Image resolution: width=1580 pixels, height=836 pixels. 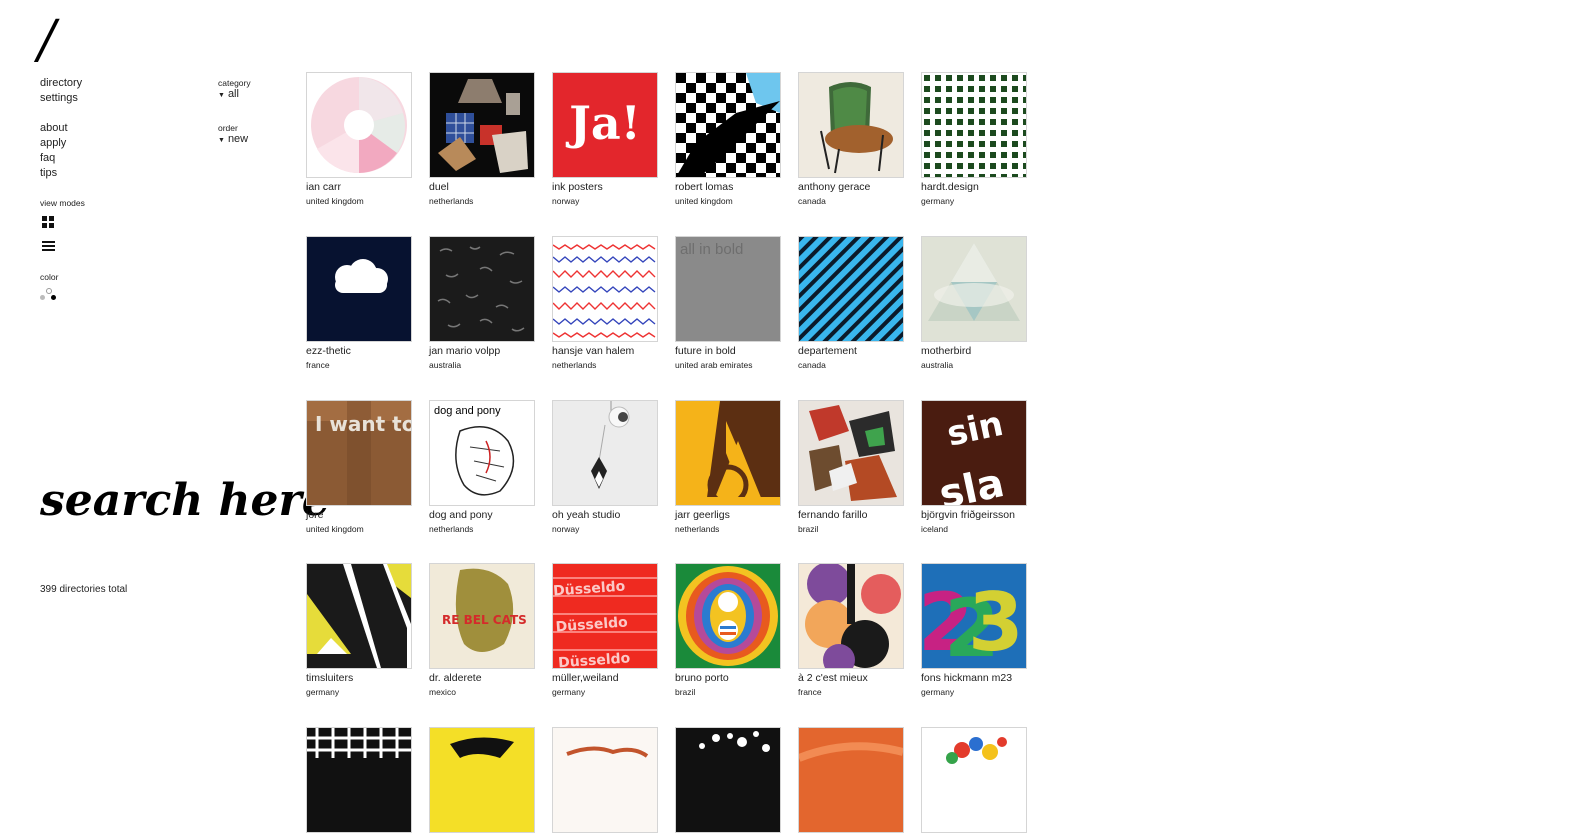 What do you see at coordinates (482, 616) in the screenshot?
I see `tile-thumbnail: RE BEL CATS` at bounding box center [482, 616].